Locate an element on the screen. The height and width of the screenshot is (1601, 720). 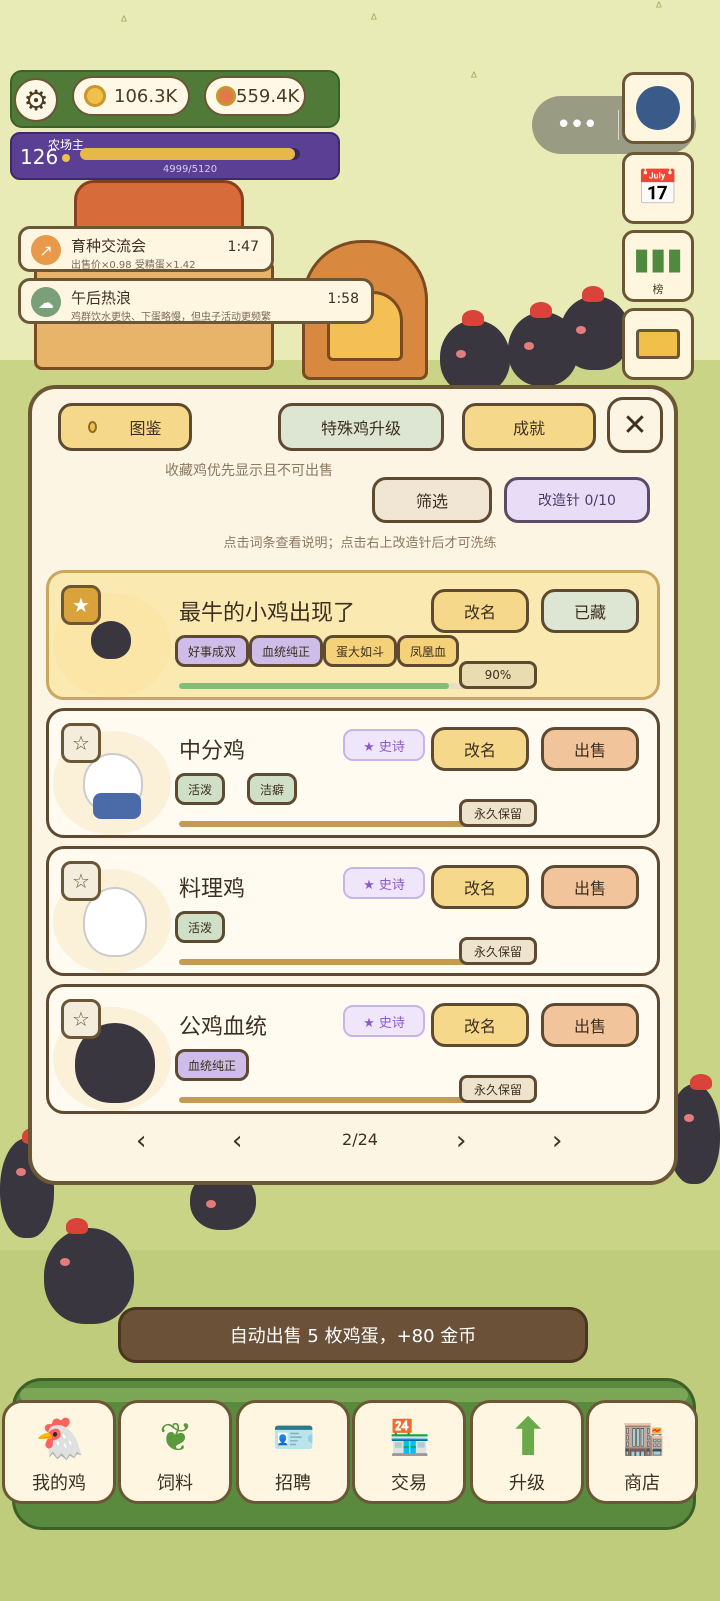
tab-special-label: 特殊鸡升级 is located at coordinates (360, 428).